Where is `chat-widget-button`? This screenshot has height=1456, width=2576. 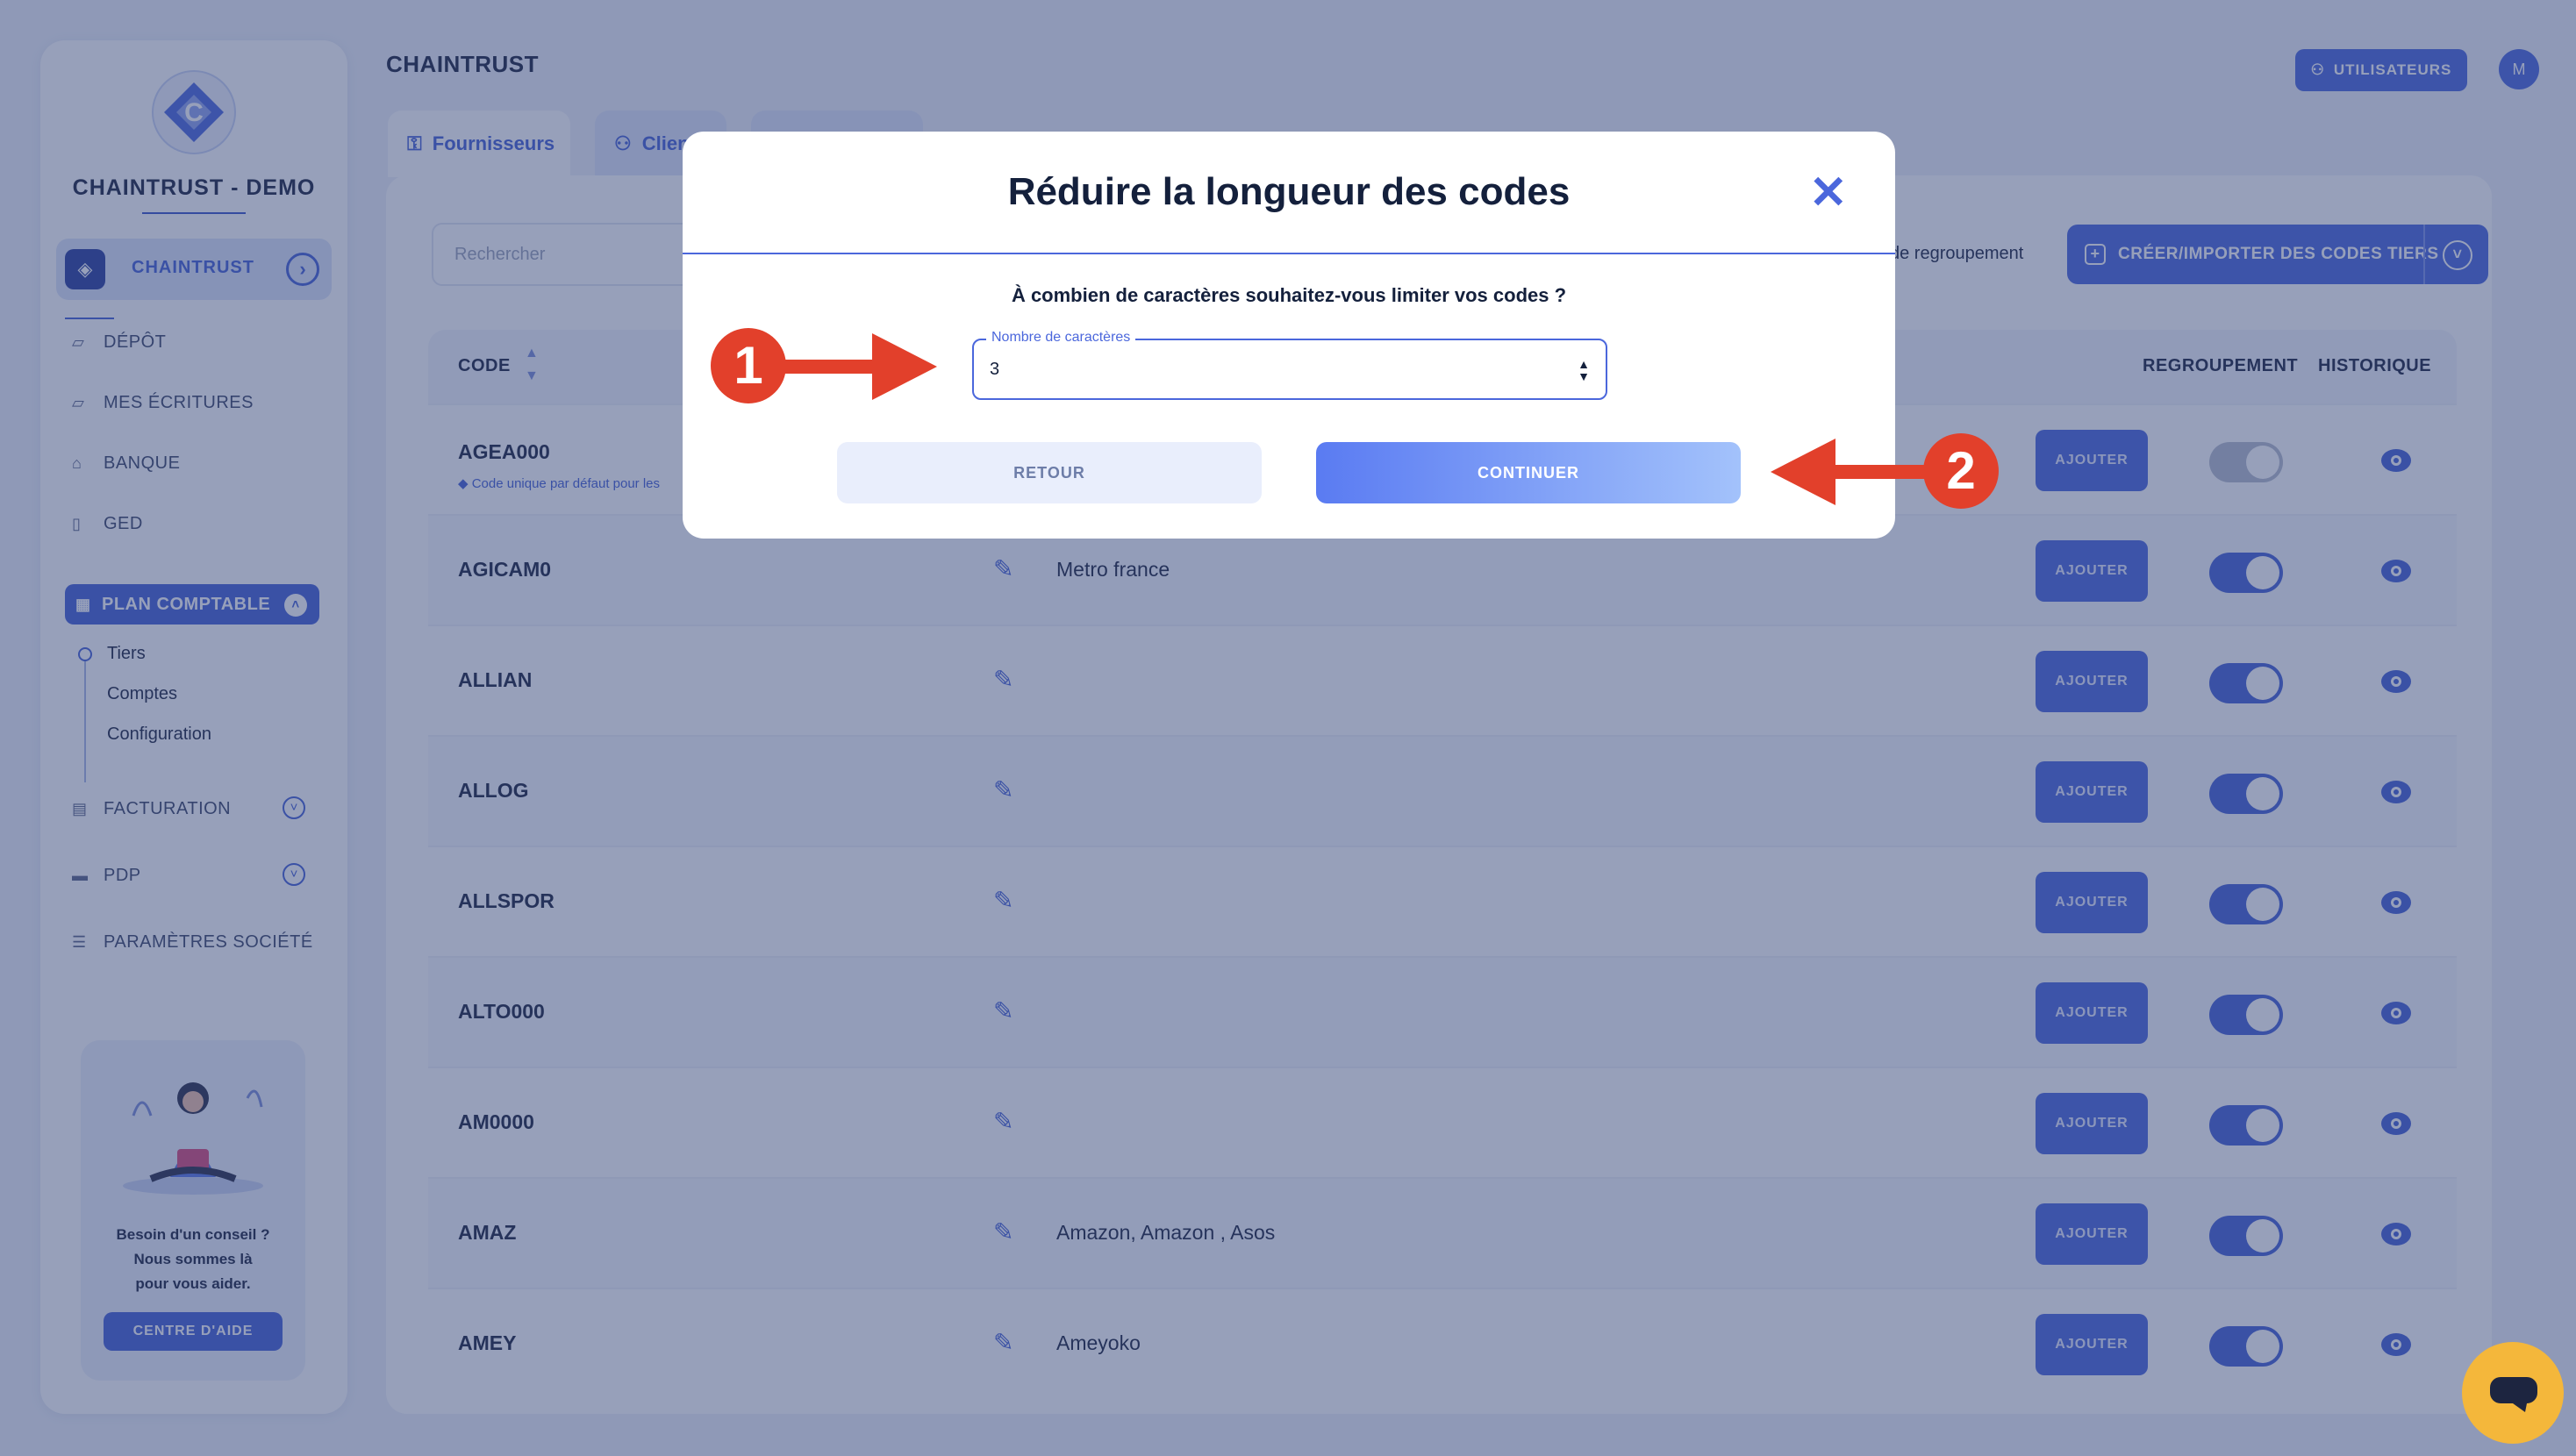 chat-widget-button is located at coordinates (2513, 1393).